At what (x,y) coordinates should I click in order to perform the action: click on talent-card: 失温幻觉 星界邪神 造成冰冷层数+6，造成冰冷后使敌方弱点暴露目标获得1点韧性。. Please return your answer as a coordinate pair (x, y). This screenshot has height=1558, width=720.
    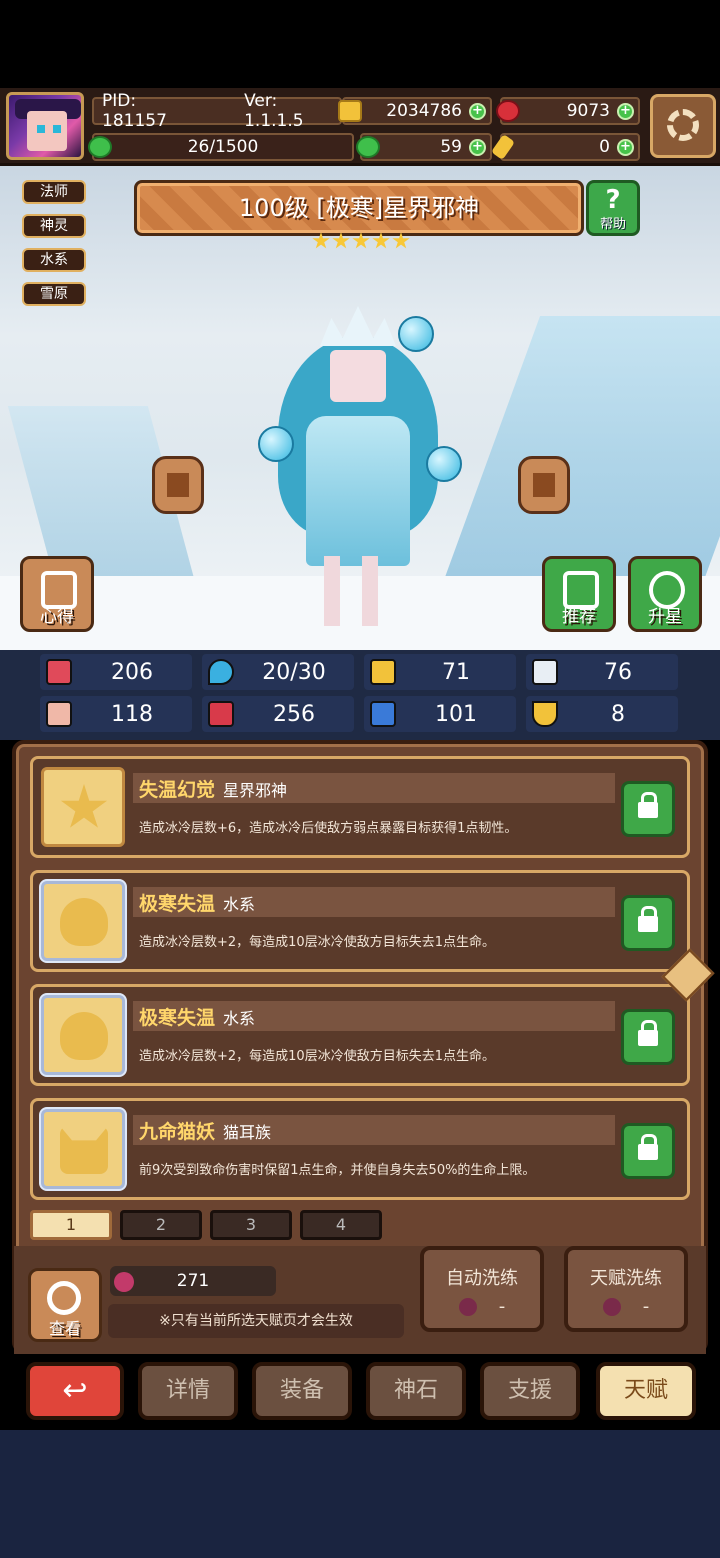
    Looking at the image, I should click on (360, 807).